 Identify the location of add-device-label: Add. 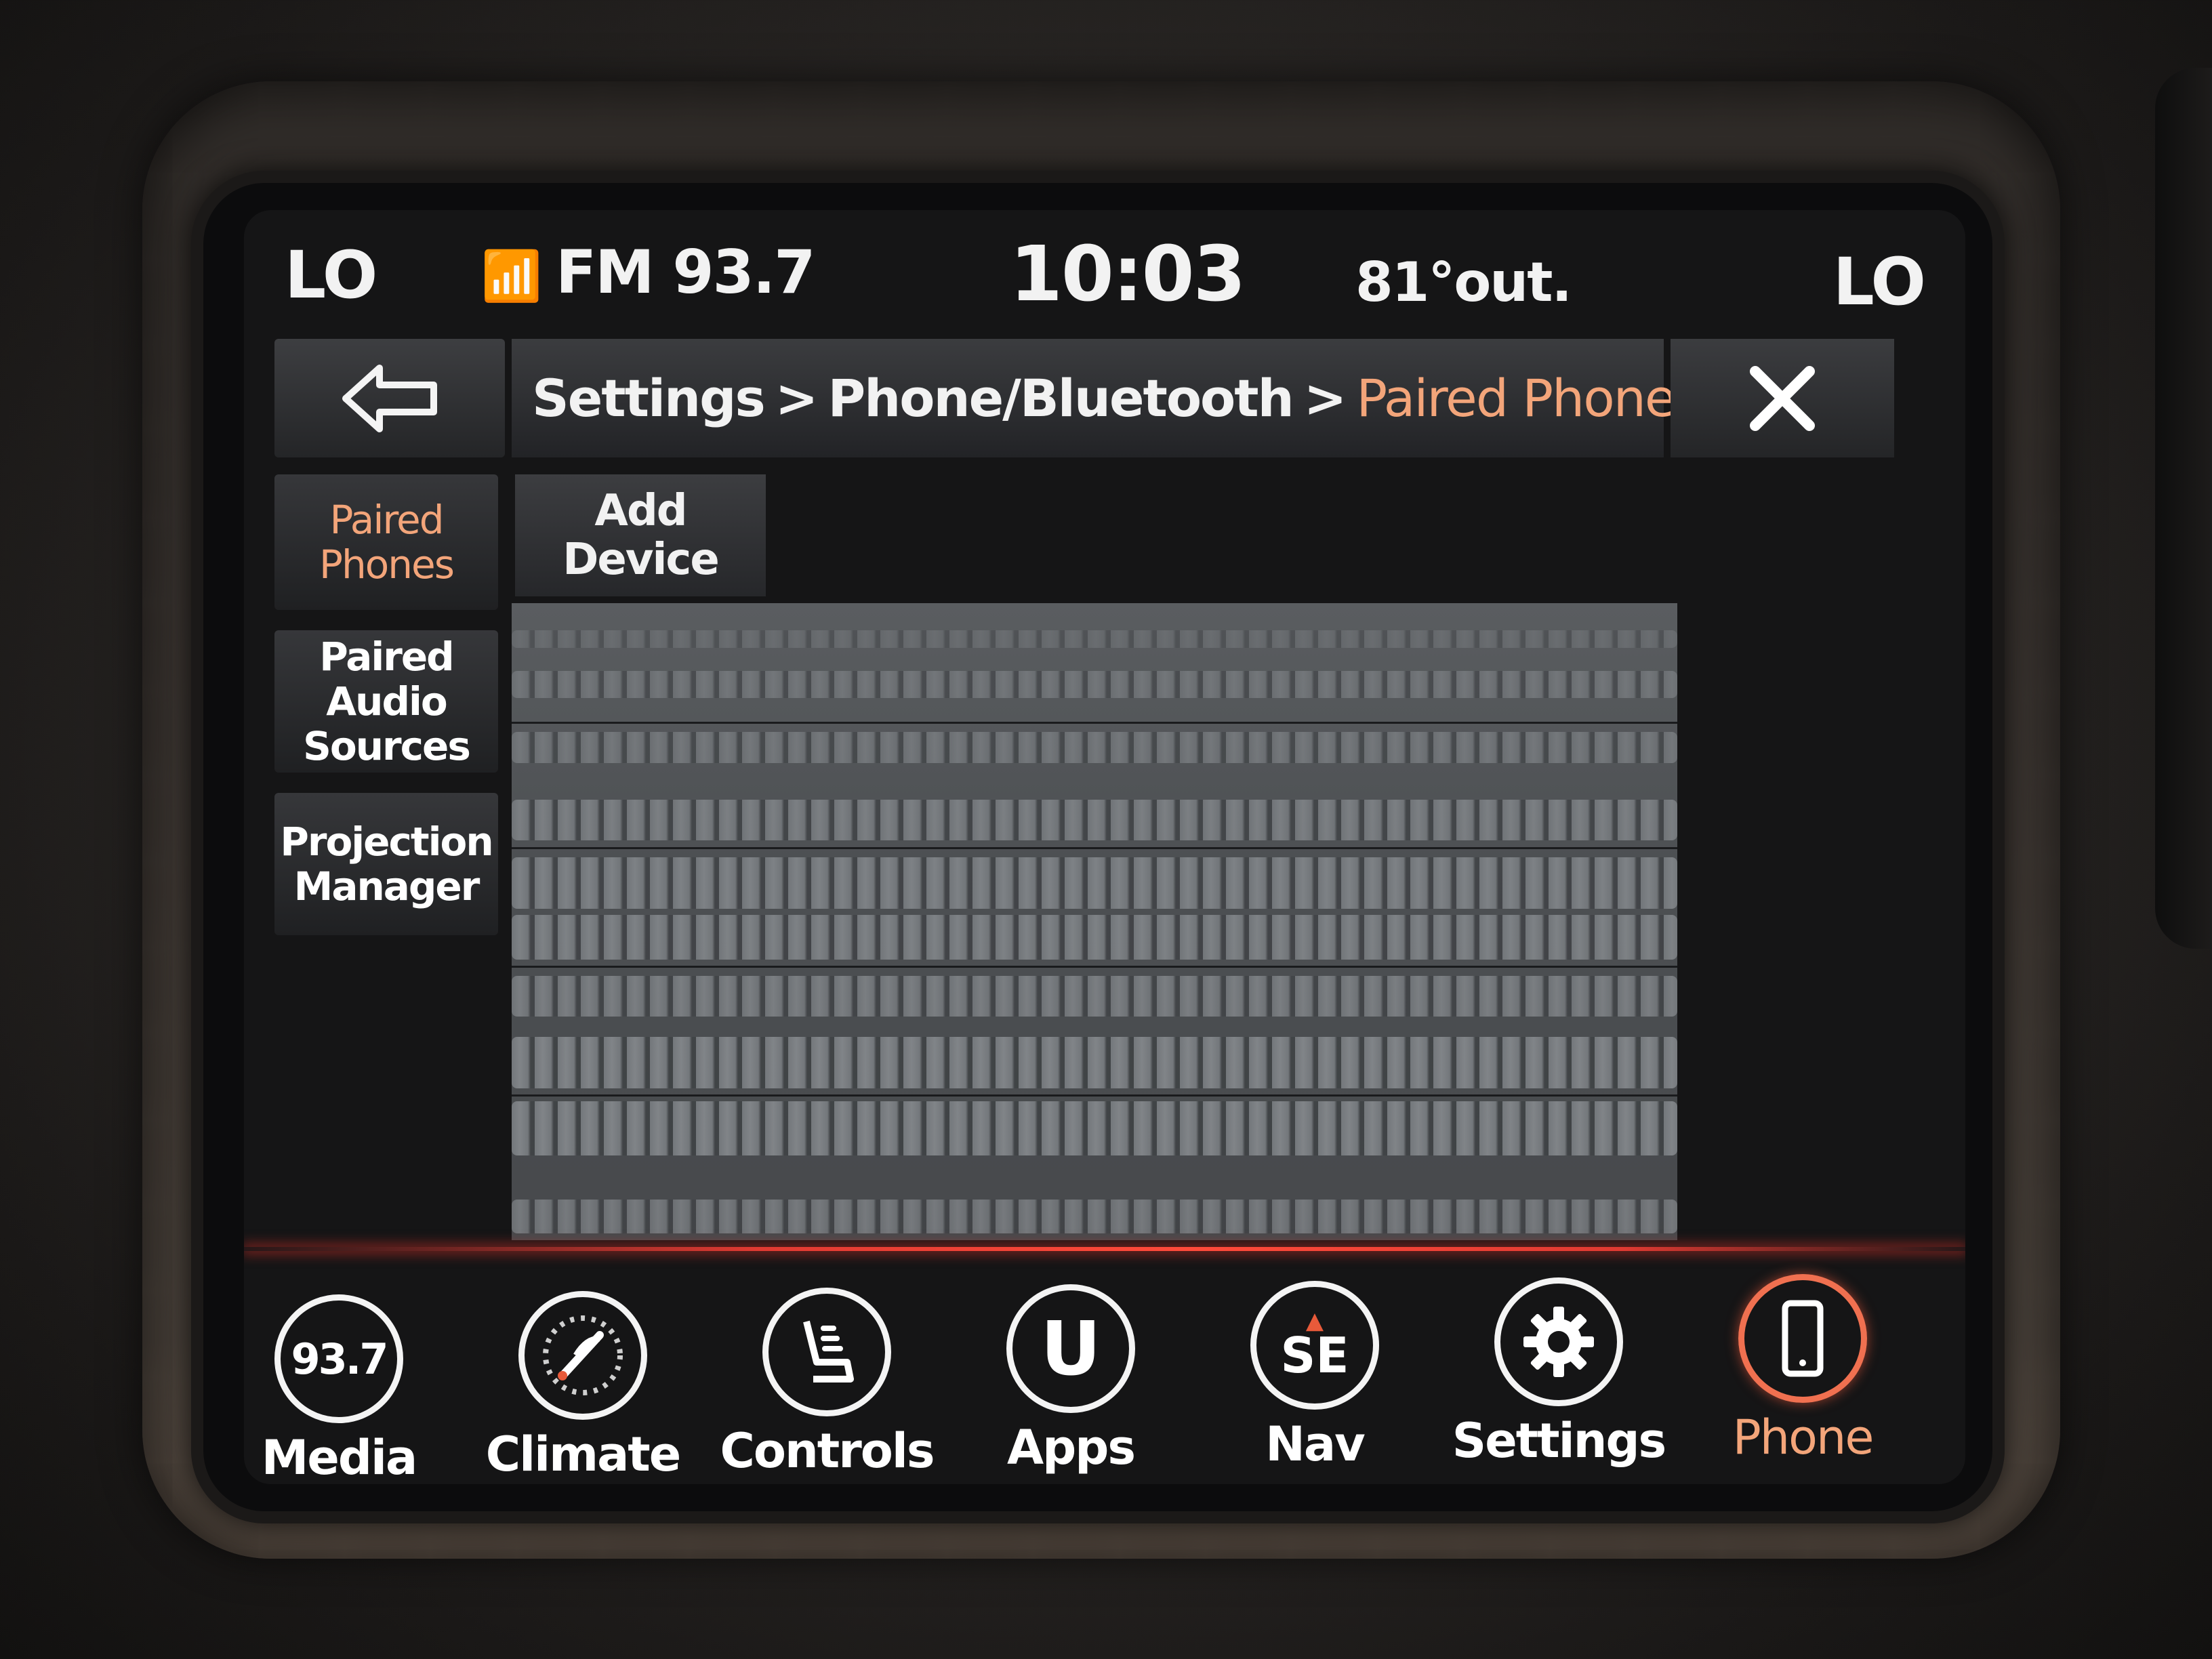
(640, 511).